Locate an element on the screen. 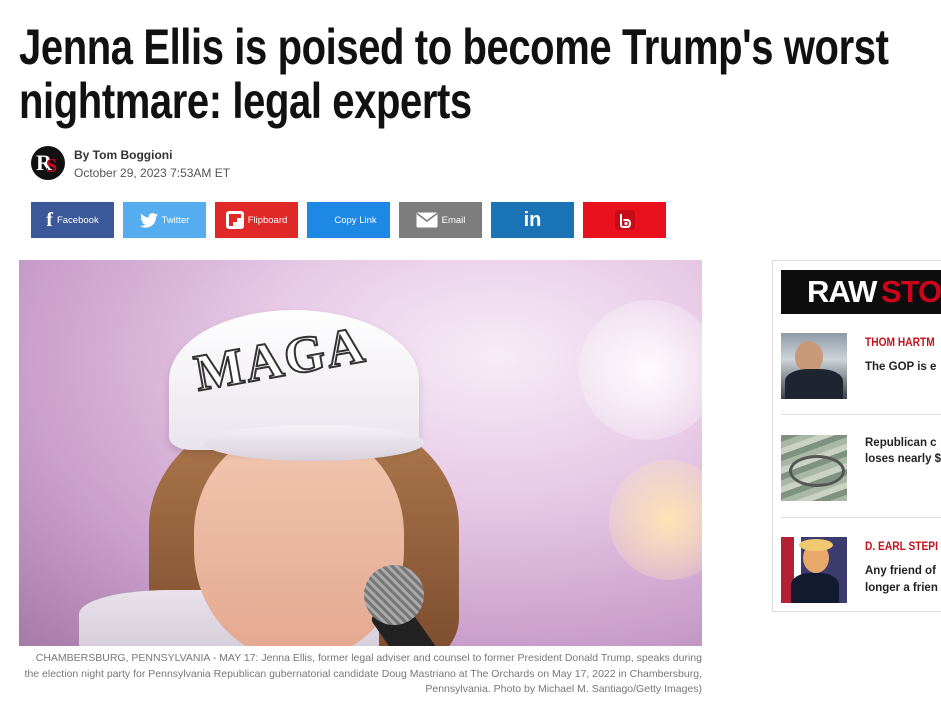 The width and height of the screenshot is (941, 707). share-flipboard-button: Flipboard is located at coordinates (256, 220).